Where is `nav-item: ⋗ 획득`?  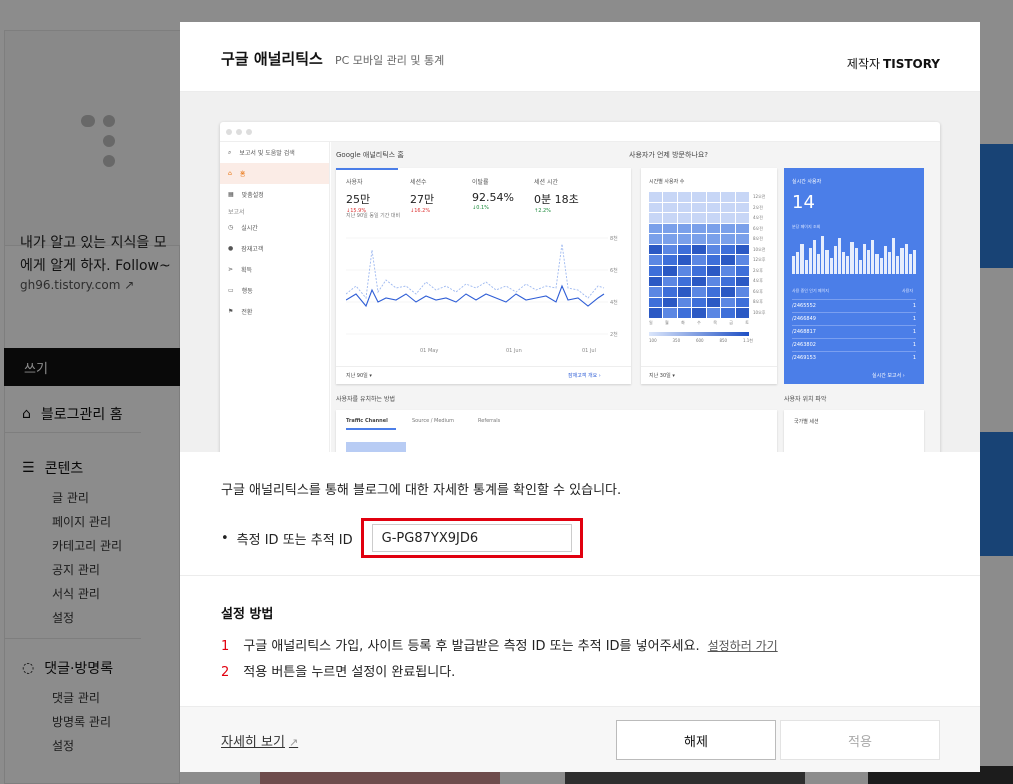 nav-item: ⋗ 획득 is located at coordinates (240, 270).